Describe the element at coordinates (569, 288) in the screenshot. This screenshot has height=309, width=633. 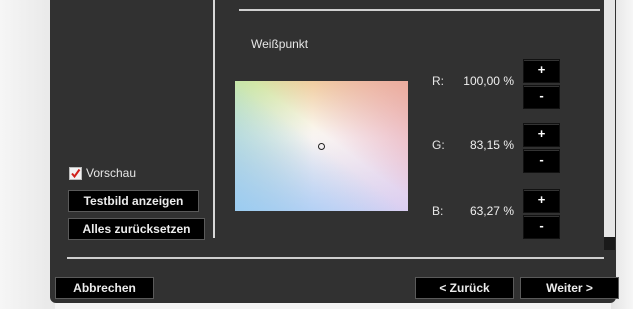
I see `next-button: Weiter >` at that location.